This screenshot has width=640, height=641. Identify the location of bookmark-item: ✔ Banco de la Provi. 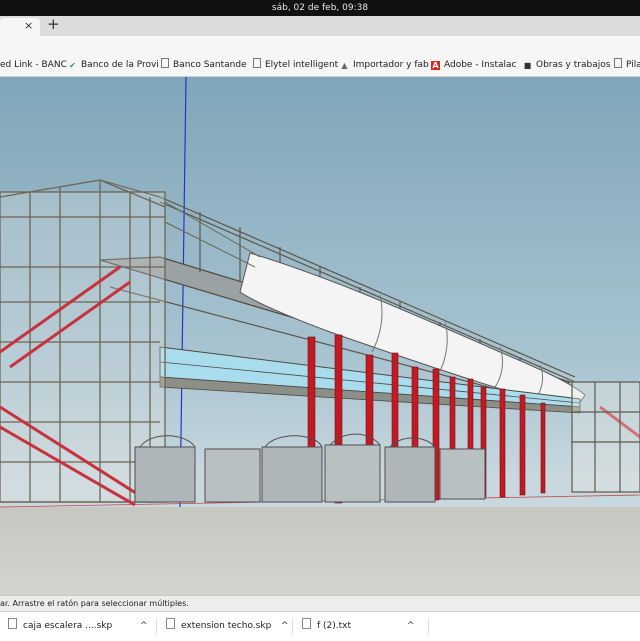
(113, 65).